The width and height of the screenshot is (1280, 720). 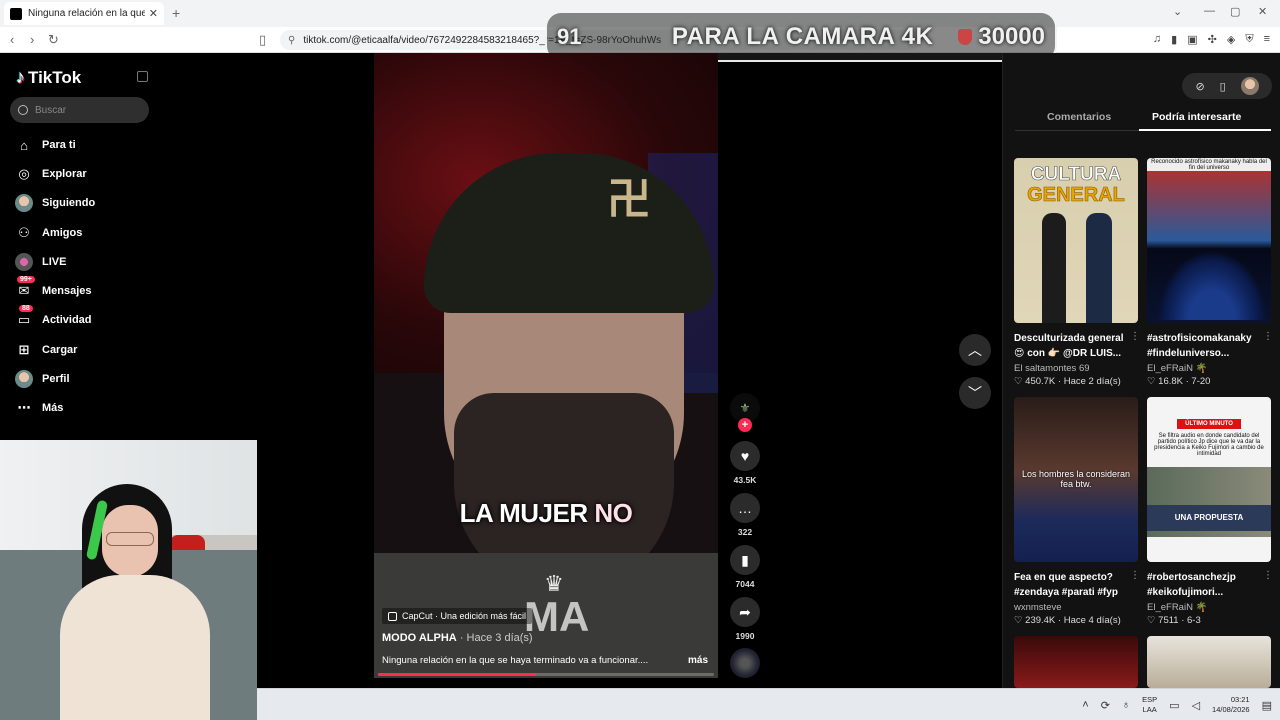 I want to click on extensions-icon: ✣, so click(x=1212, y=39).